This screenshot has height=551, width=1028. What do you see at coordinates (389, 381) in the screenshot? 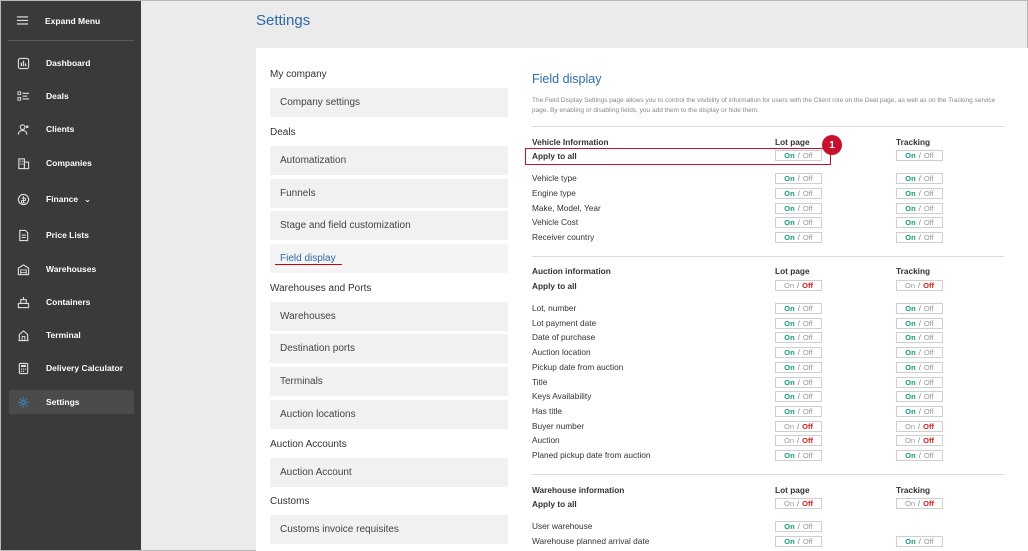
I see `menu-item-terminals: Terminals` at bounding box center [389, 381].